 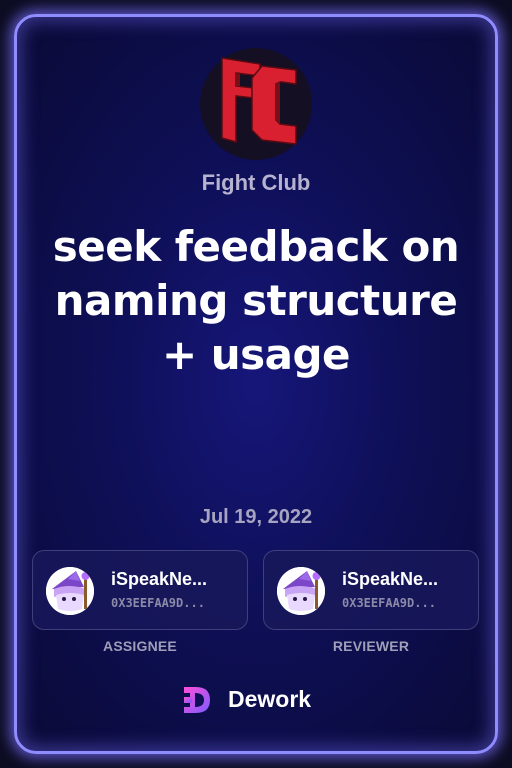 What do you see at coordinates (256, 182) in the screenshot?
I see `organization-name: Fight Club` at bounding box center [256, 182].